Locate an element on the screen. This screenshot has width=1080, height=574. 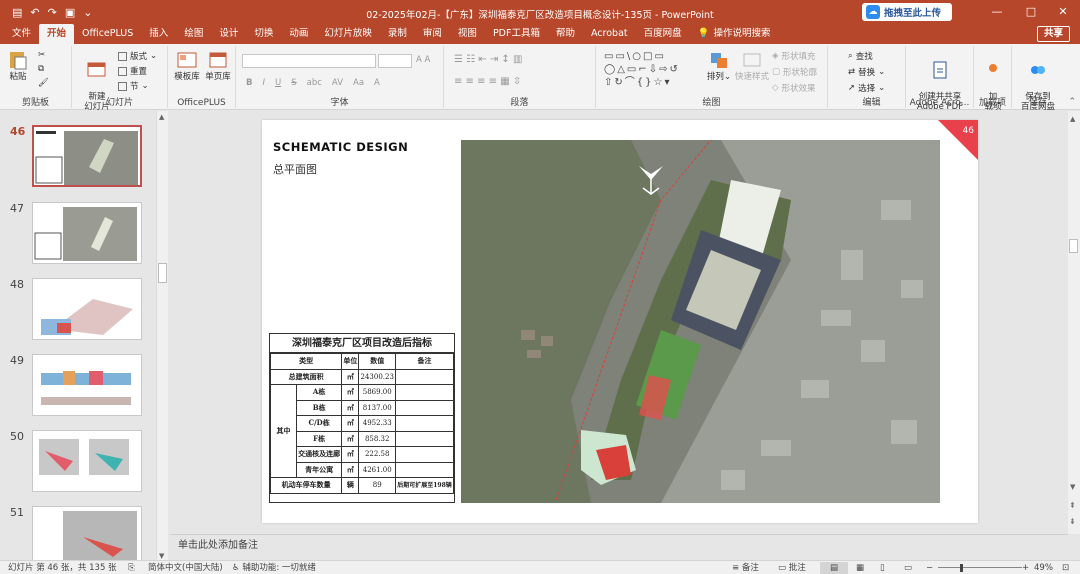
slide-subtitle: 总平面图 is located at coordinates (295, 169).